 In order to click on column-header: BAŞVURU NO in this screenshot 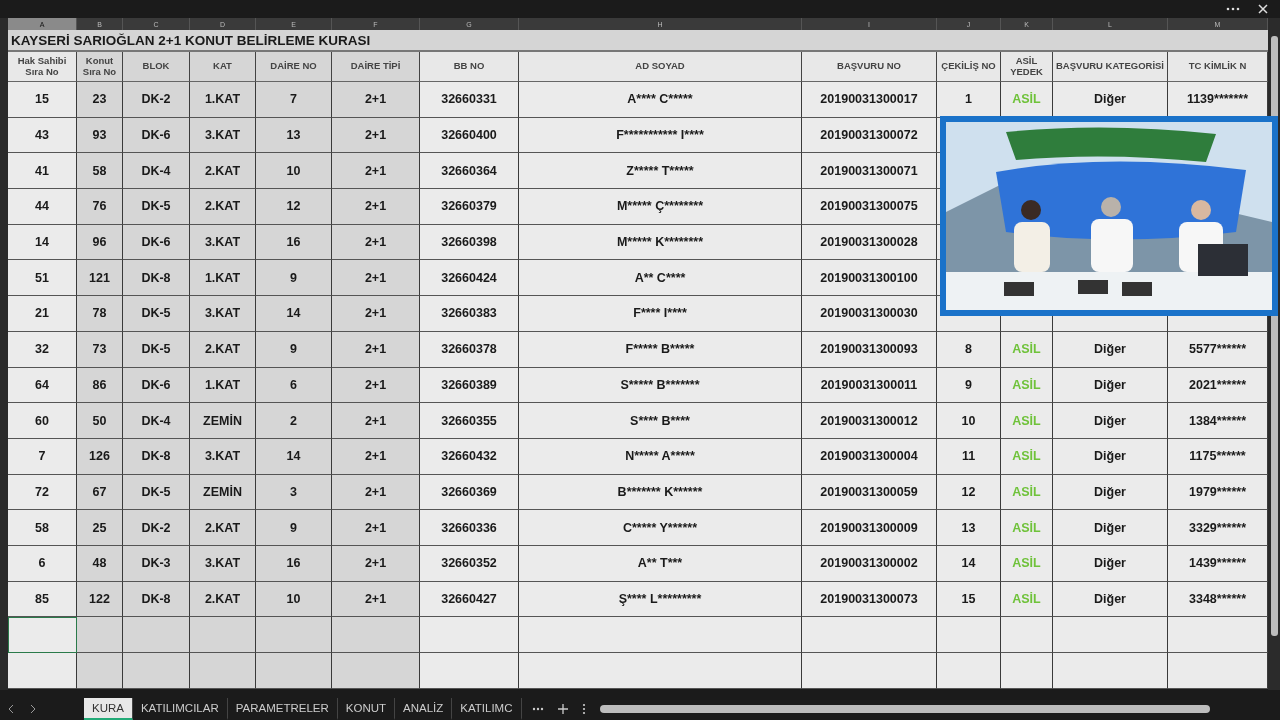, I will do `click(869, 67)`.